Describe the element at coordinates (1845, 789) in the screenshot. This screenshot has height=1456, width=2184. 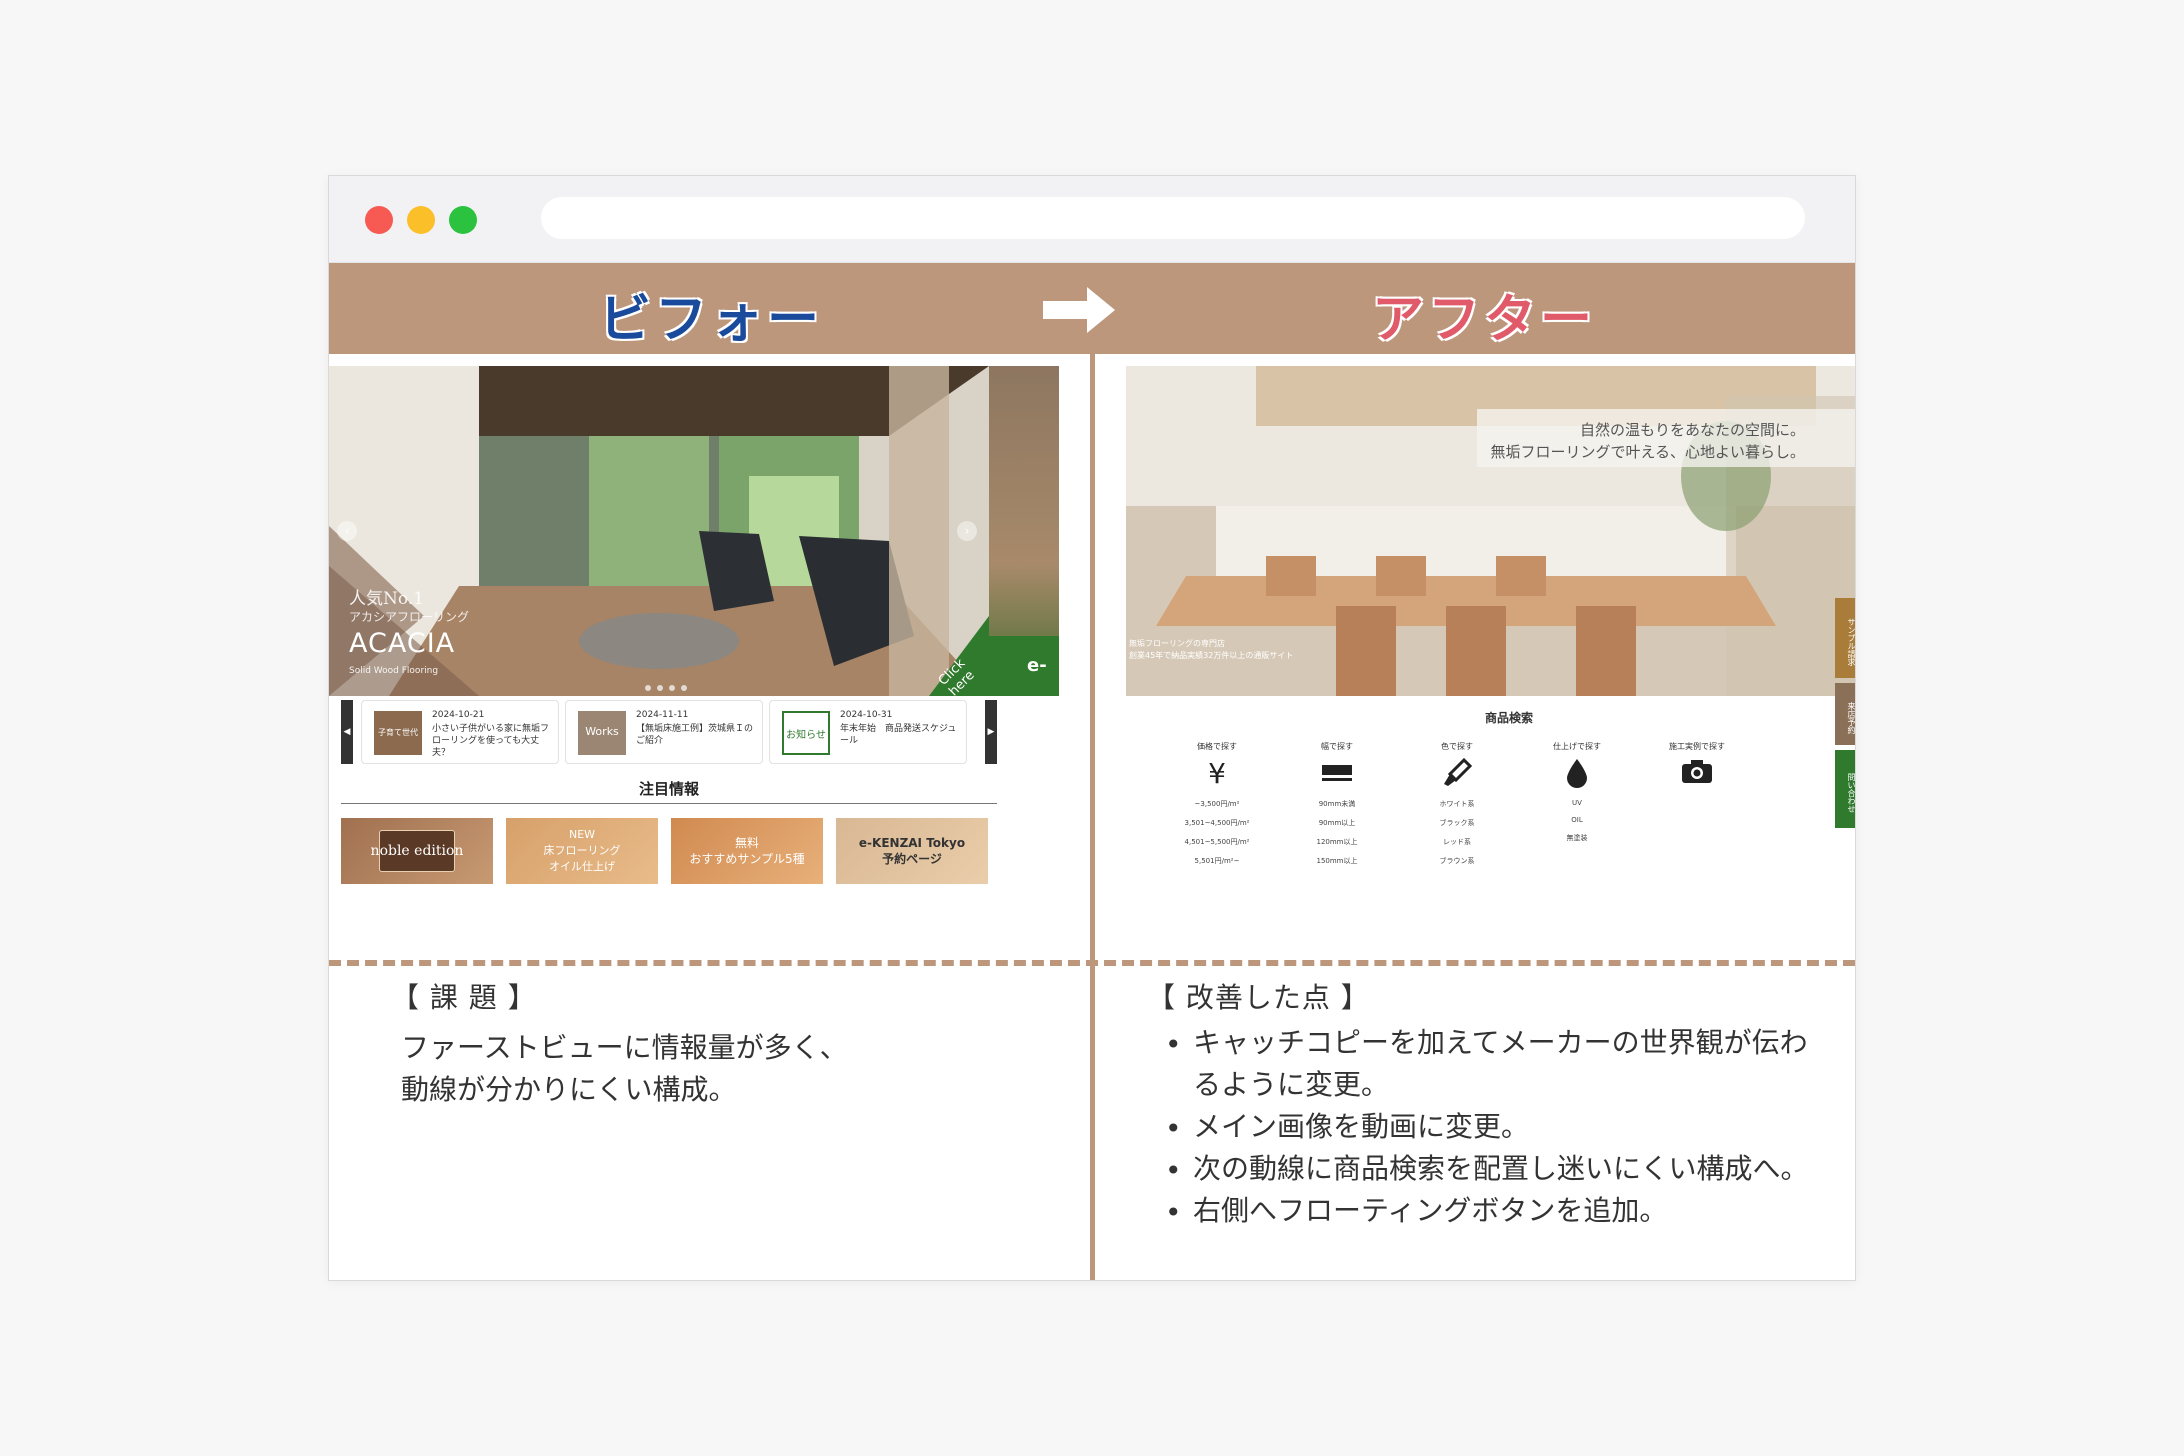
I see `floating-contact-button: 問い合わせ` at that location.